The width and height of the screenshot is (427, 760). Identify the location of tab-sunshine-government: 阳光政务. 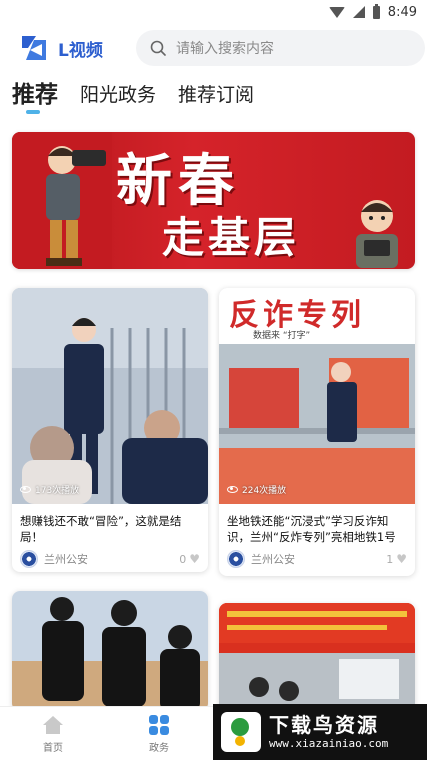
(118, 95).